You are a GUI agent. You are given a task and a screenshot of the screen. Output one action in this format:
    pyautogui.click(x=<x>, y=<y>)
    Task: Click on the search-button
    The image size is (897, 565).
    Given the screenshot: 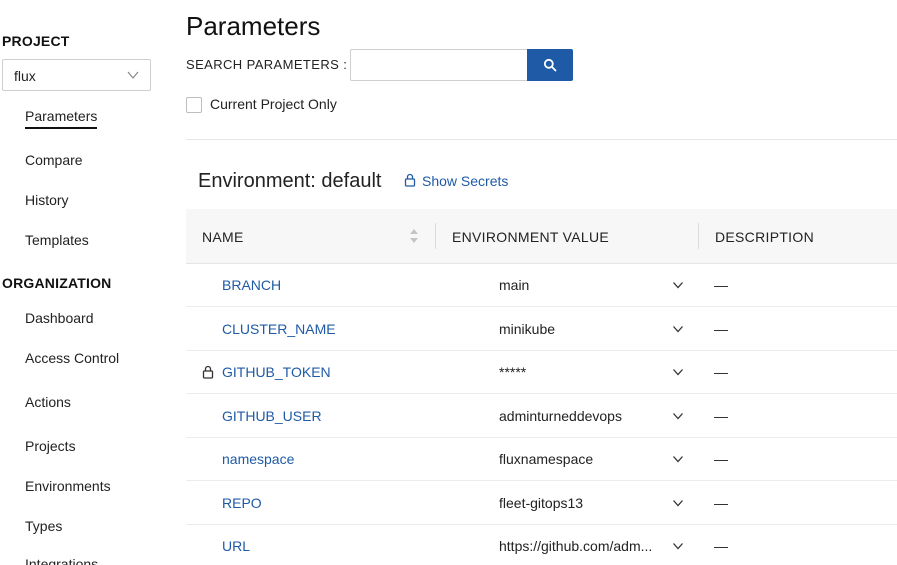 What is the action you would take?
    pyautogui.click(x=550, y=65)
    